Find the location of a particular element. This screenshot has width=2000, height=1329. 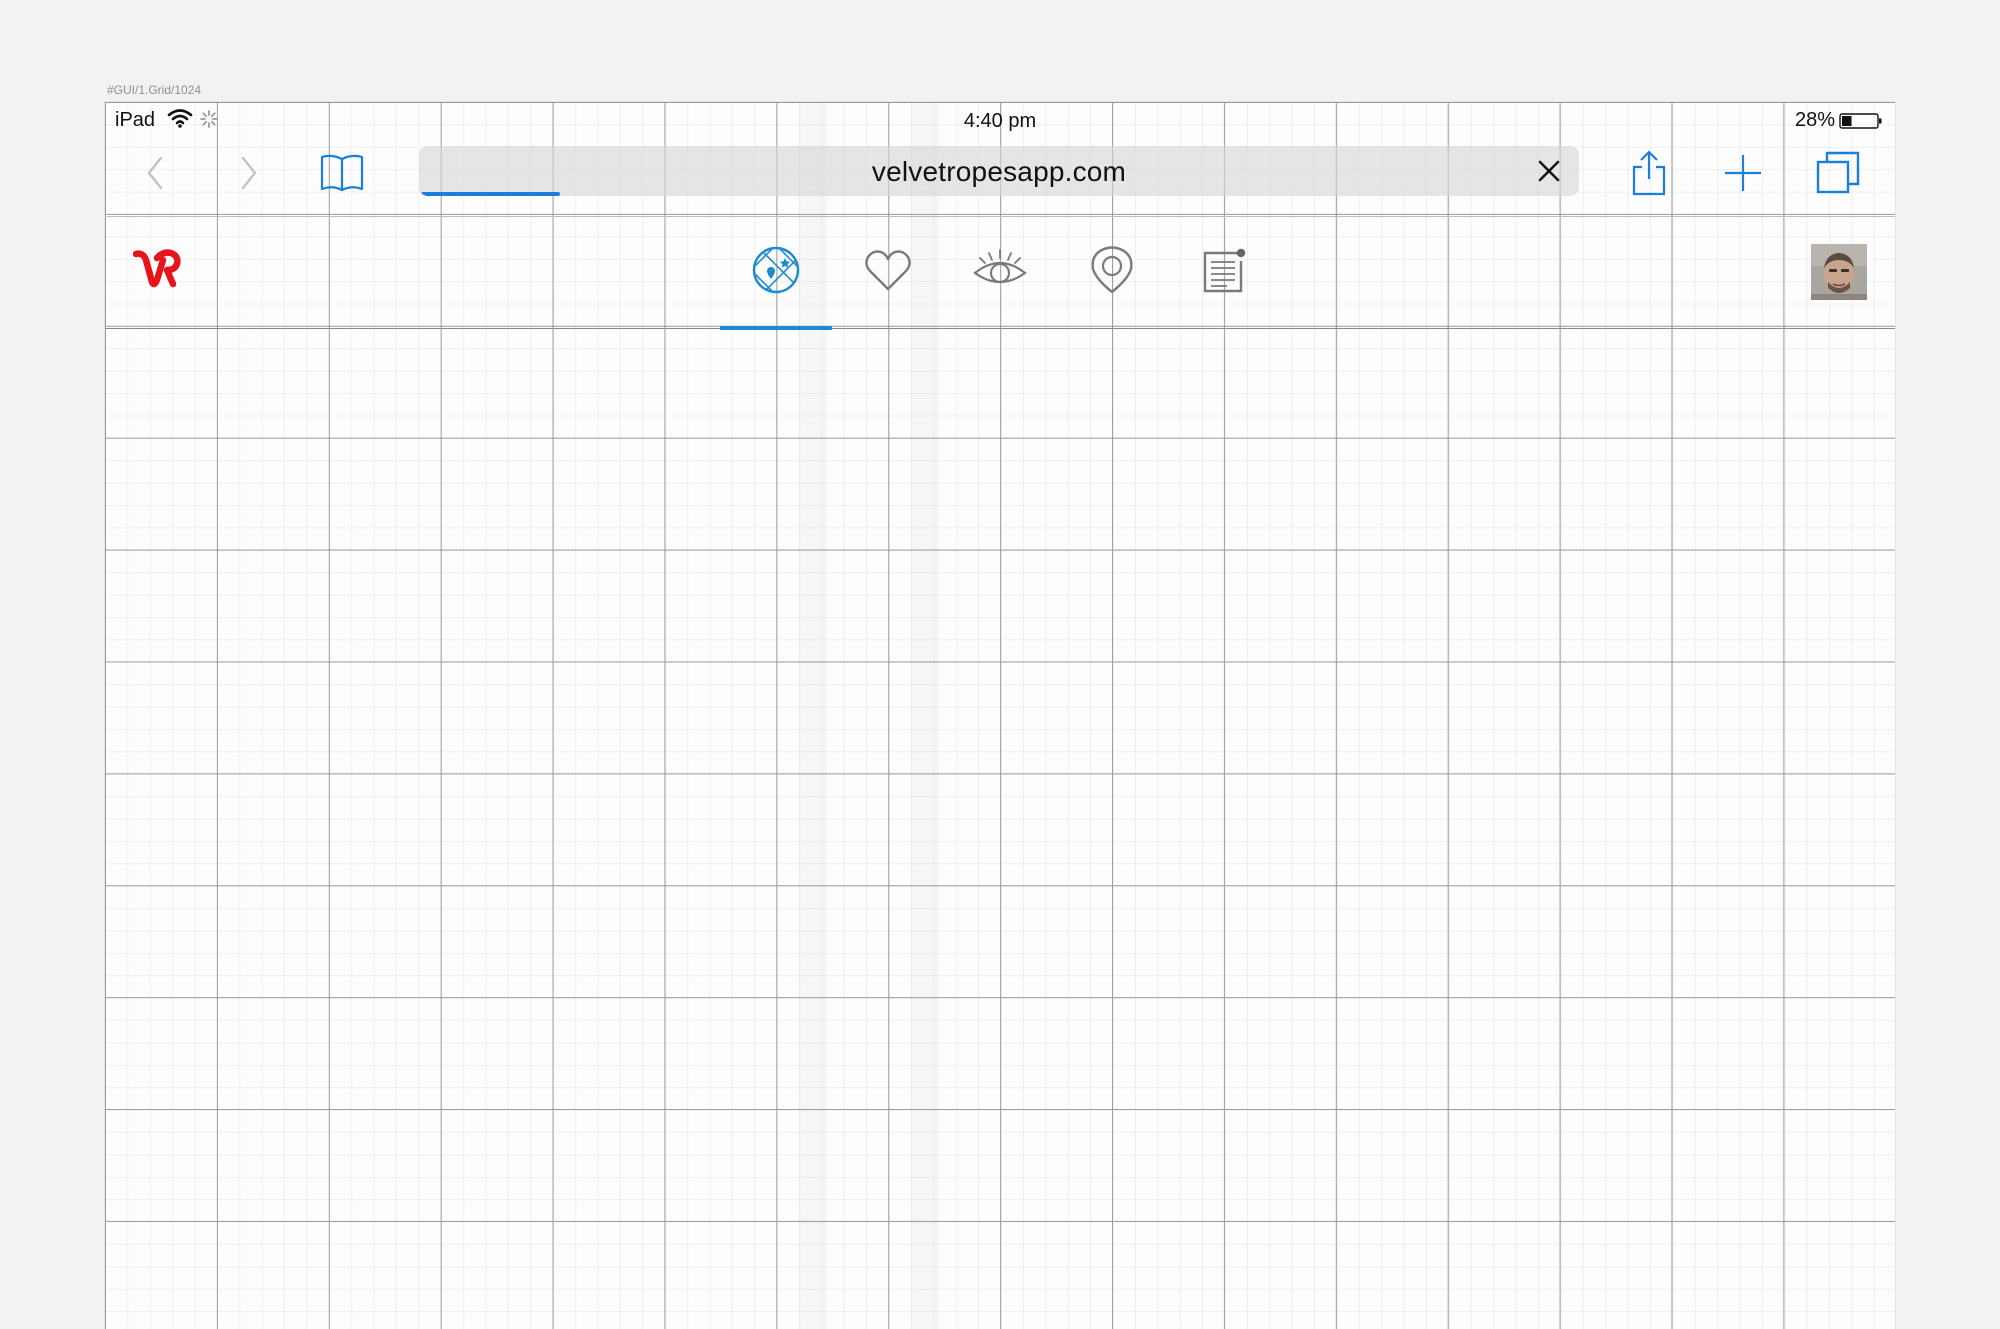

clear-icon is located at coordinates (1549, 171).